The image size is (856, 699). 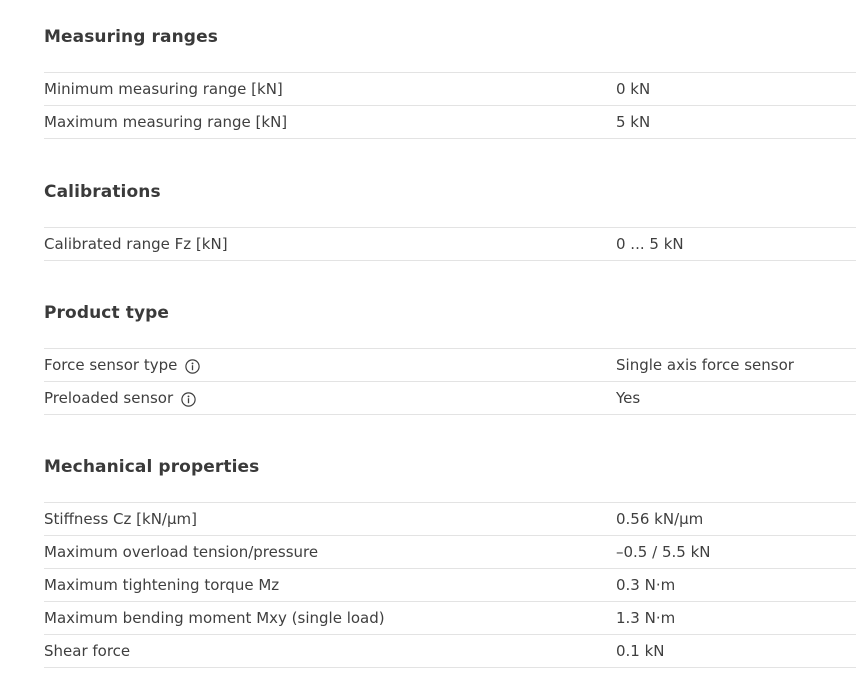 What do you see at coordinates (152, 467) in the screenshot?
I see `section-title-mechanical-properties: Mechanical properties` at bounding box center [152, 467].